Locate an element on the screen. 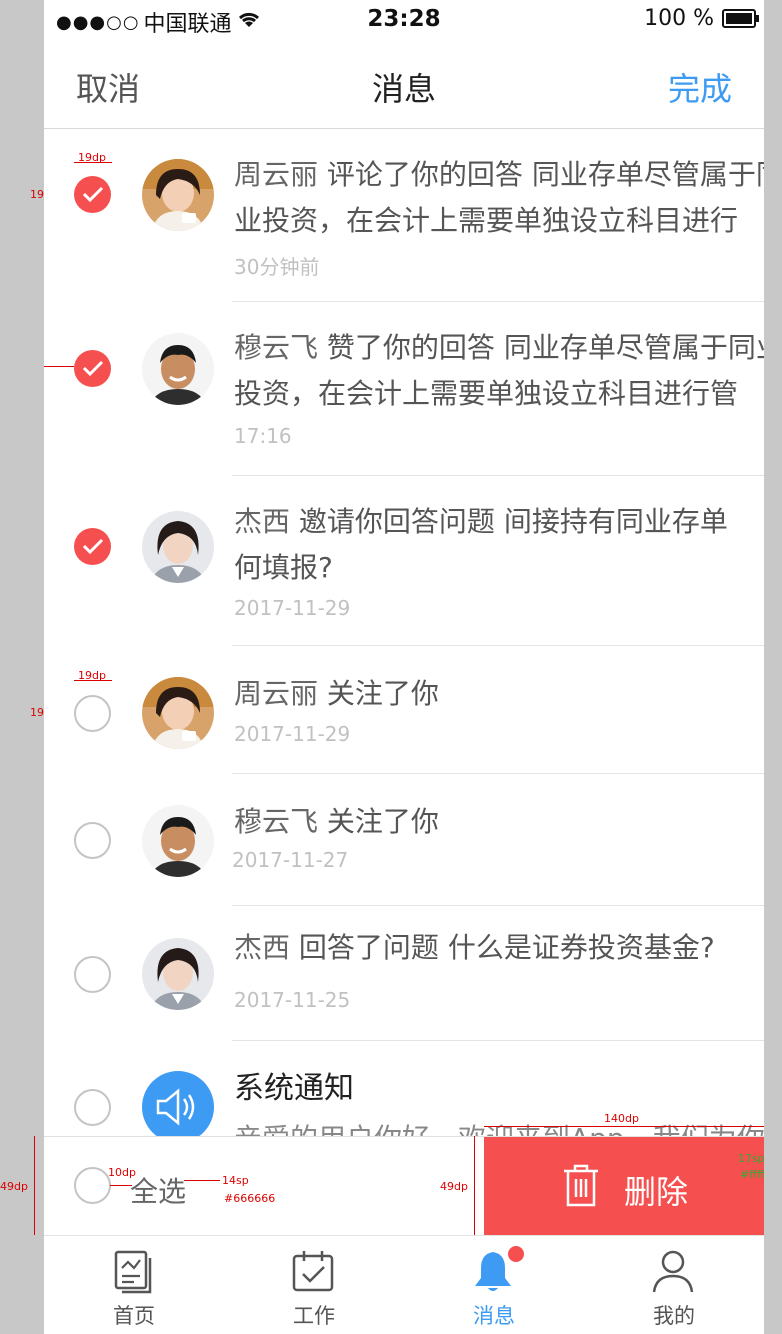  tab-profile: 我的 is located at coordinates (674, 1285).